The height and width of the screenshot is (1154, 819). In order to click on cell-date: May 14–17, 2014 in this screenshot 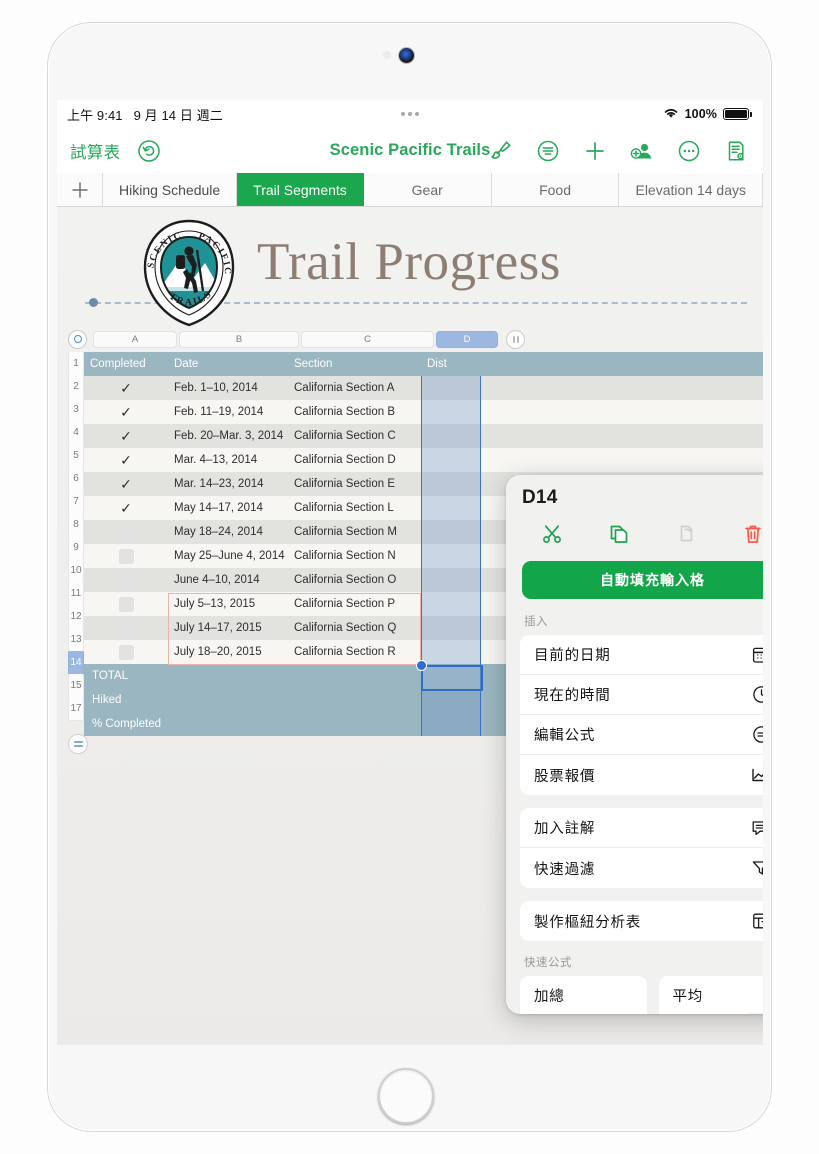, I will do `click(228, 508)`.